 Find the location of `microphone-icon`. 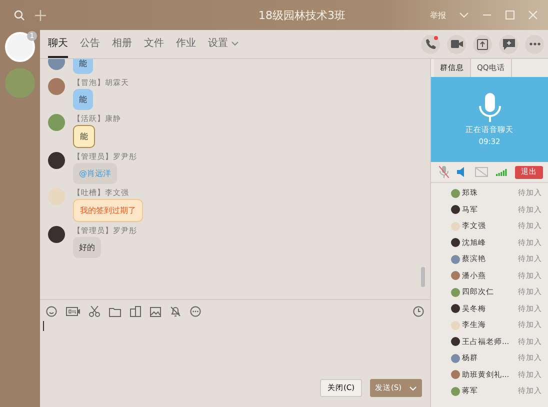

microphone-icon is located at coordinates (489, 108).